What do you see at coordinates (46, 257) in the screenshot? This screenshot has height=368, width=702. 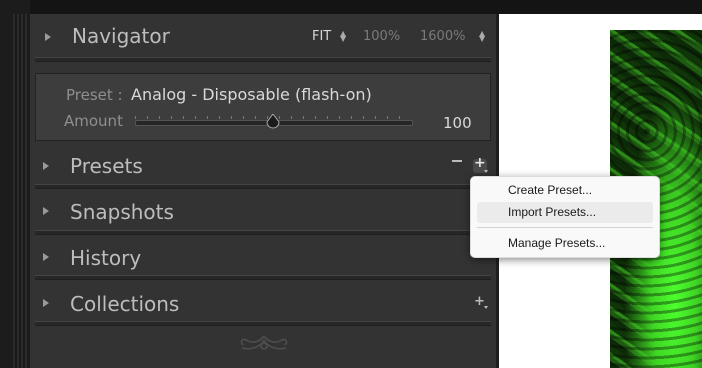 I see `history-expand-icon` at bounding box center [46, 257].